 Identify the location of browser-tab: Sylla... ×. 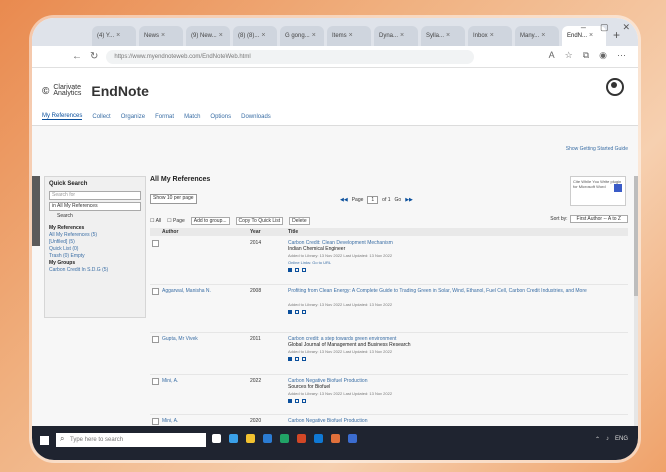
(443, 36).